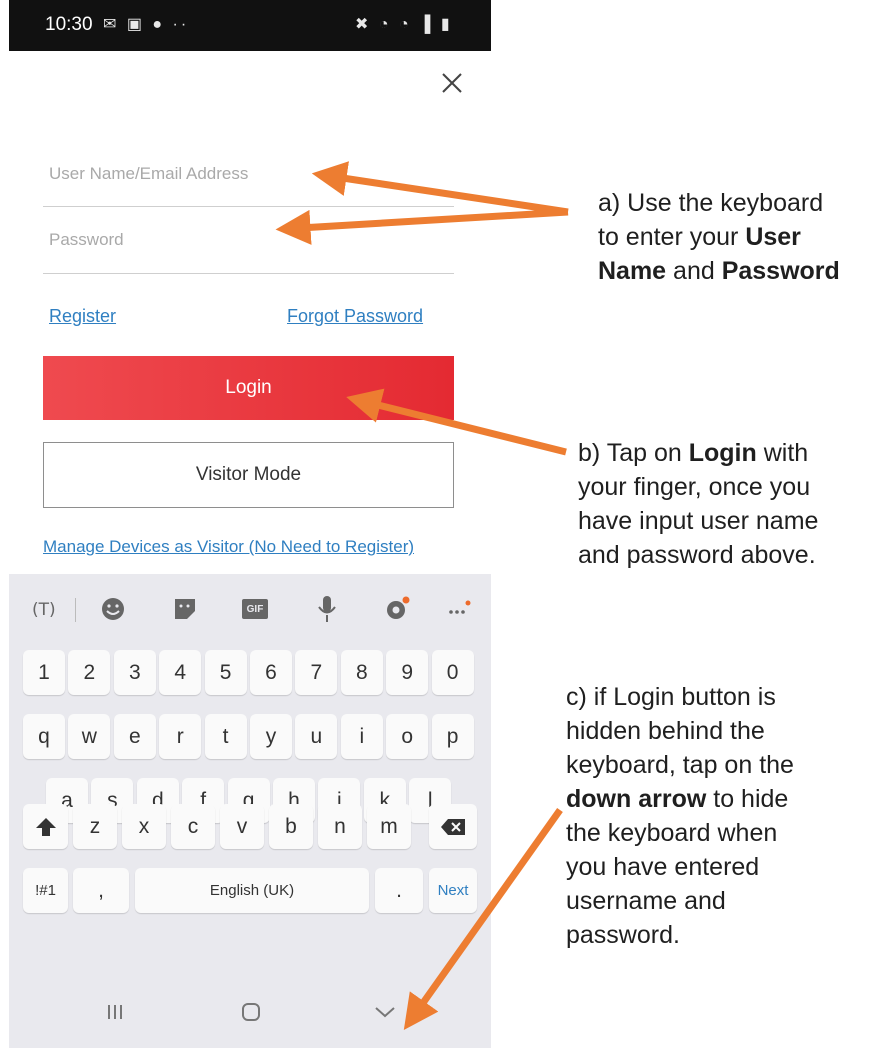 The height and width of the screenshot is (1048, 885). Describe the element at coordinates (144, 826) in the screenshot. I see `key-x: x` at that location.